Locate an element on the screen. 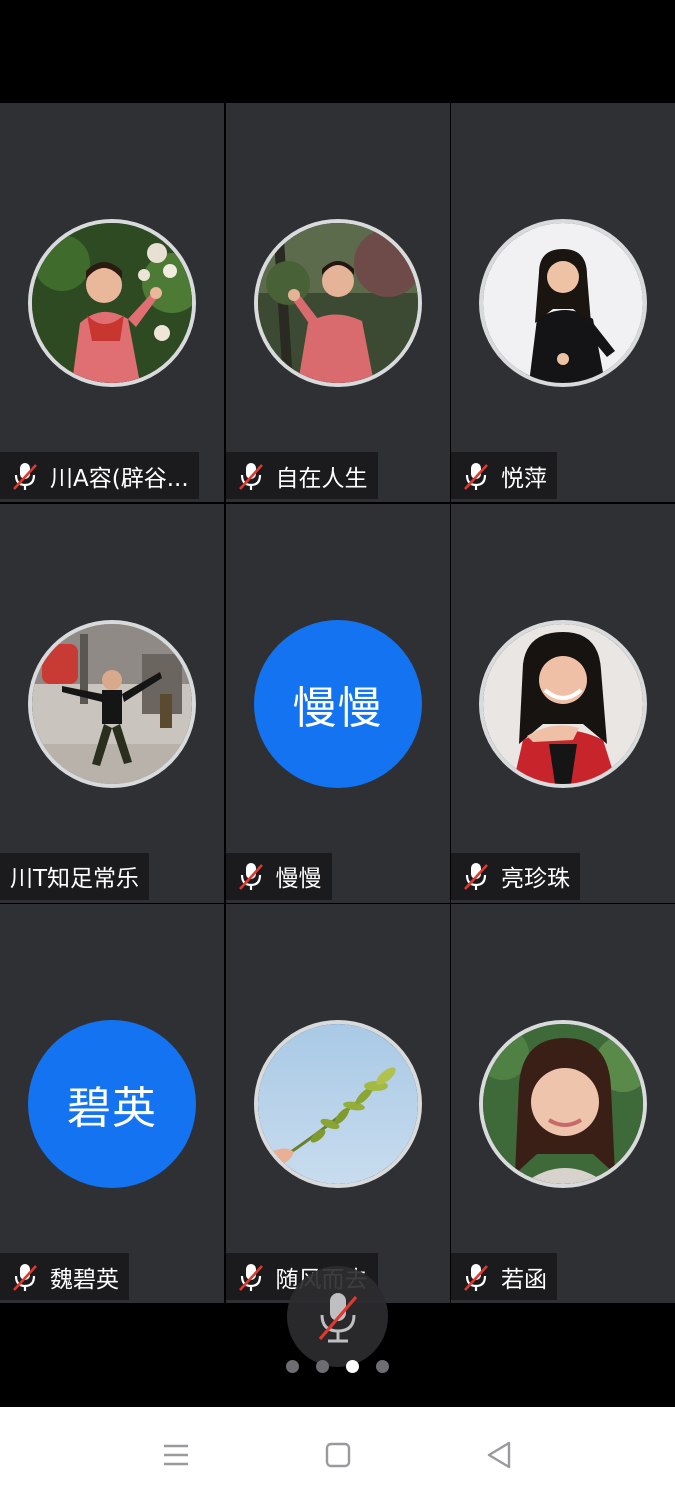 The width and height of the screenshot is (675, 1500). back-icon is located at coordinates (499, 1455).